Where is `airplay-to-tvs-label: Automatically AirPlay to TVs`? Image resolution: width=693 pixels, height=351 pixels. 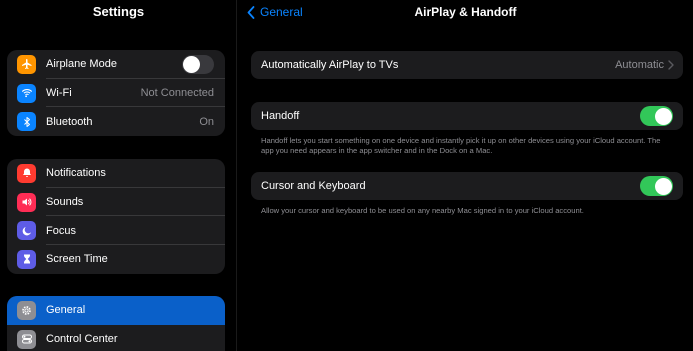
airplay-to-tvs-label: Automatically AirPlay to TVs is located at coordinates (330, 65).